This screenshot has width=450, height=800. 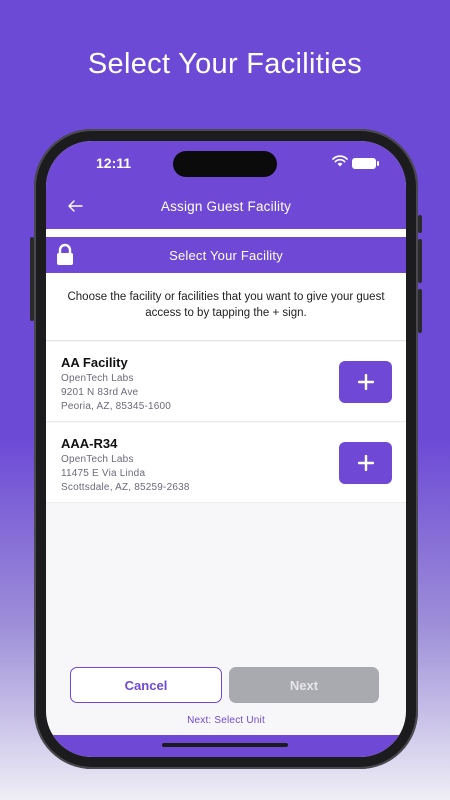 What do you see at coordinates (125, 487) in the screenshot?
I see `facility-city: Scottsdale, AZ, 85259-2638` at bounding box center [125, 487].